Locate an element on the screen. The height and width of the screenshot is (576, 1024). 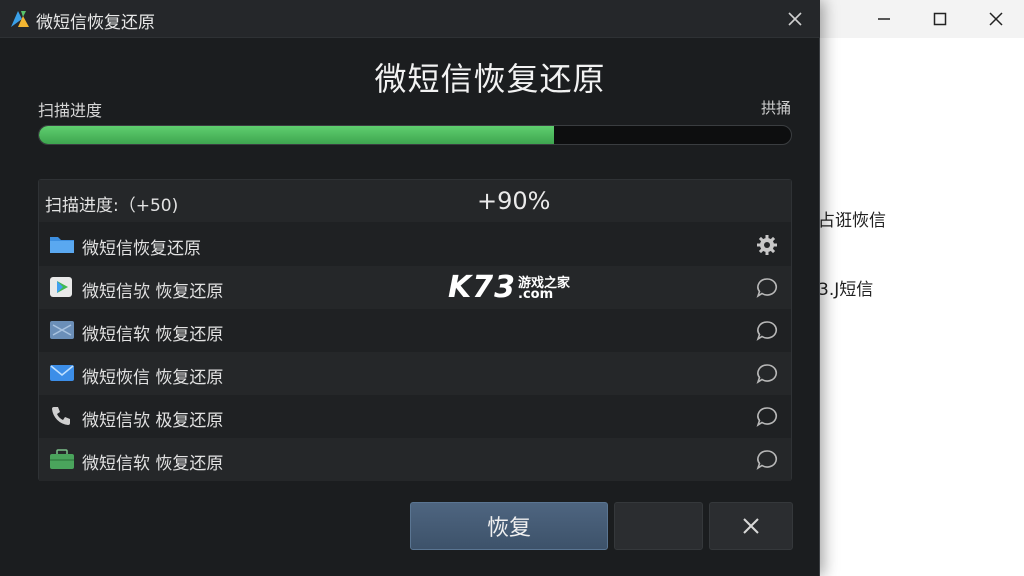
cancel-button is located at coordinates (751, 526).